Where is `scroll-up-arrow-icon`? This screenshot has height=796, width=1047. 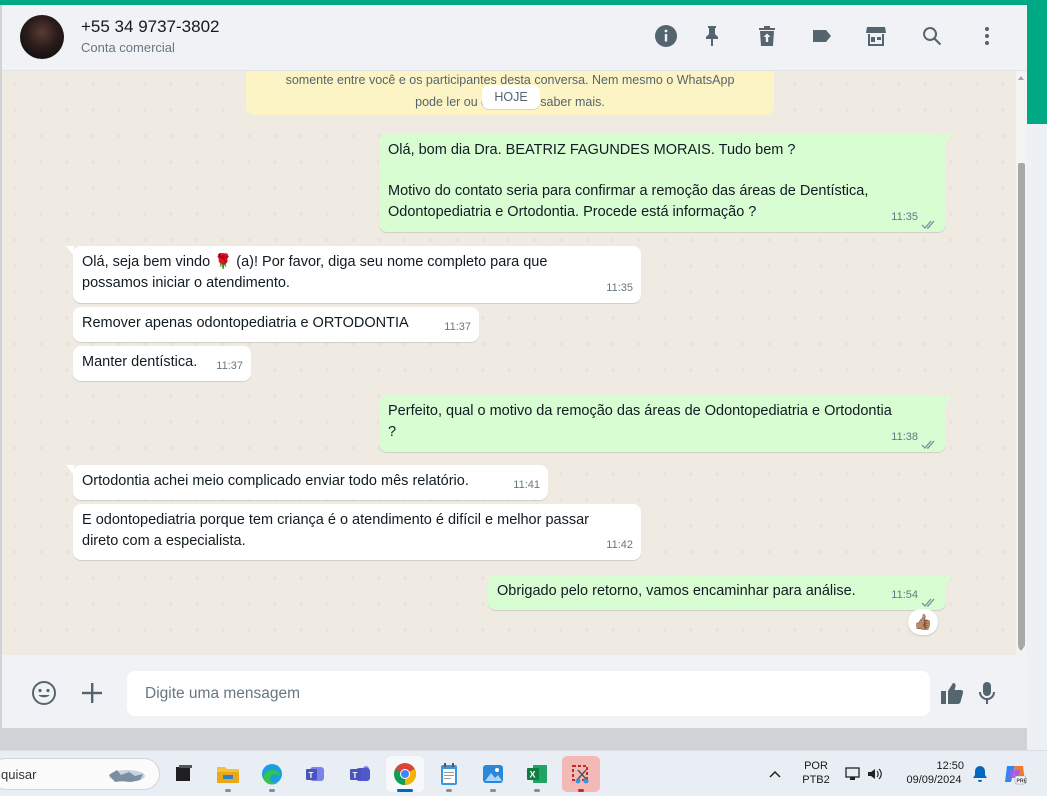 scroll-up-arrow-icon is located at coordinates (1021, 78).